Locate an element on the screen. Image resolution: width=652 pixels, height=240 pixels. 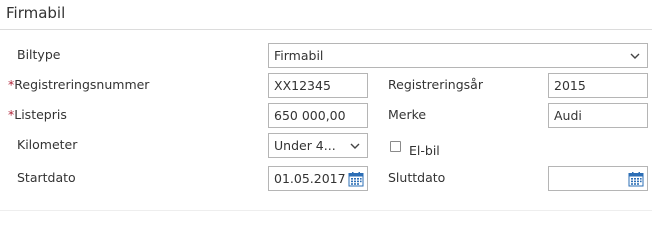
listepris-label: *Listepris is located at coordinates (37, 114).